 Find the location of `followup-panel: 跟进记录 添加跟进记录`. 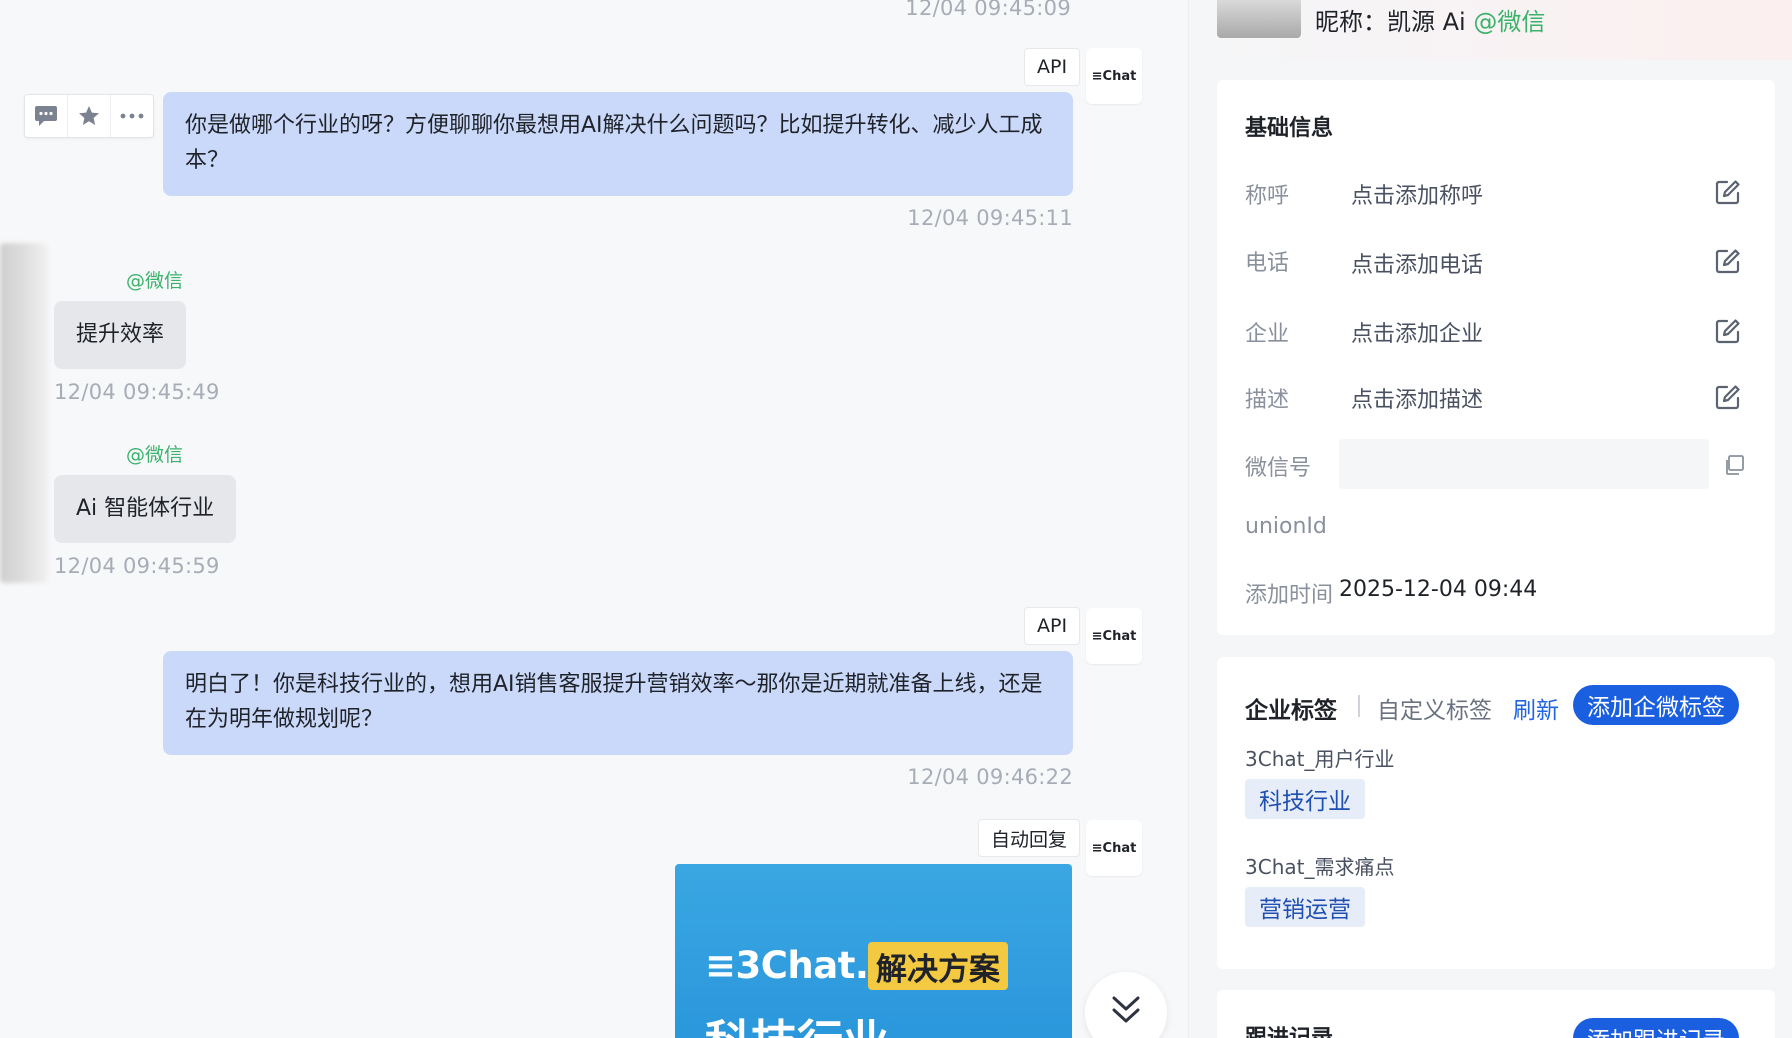

followup-panel: 跟进记录 添加跟进记录 is located at coordinates (1496, 1014).